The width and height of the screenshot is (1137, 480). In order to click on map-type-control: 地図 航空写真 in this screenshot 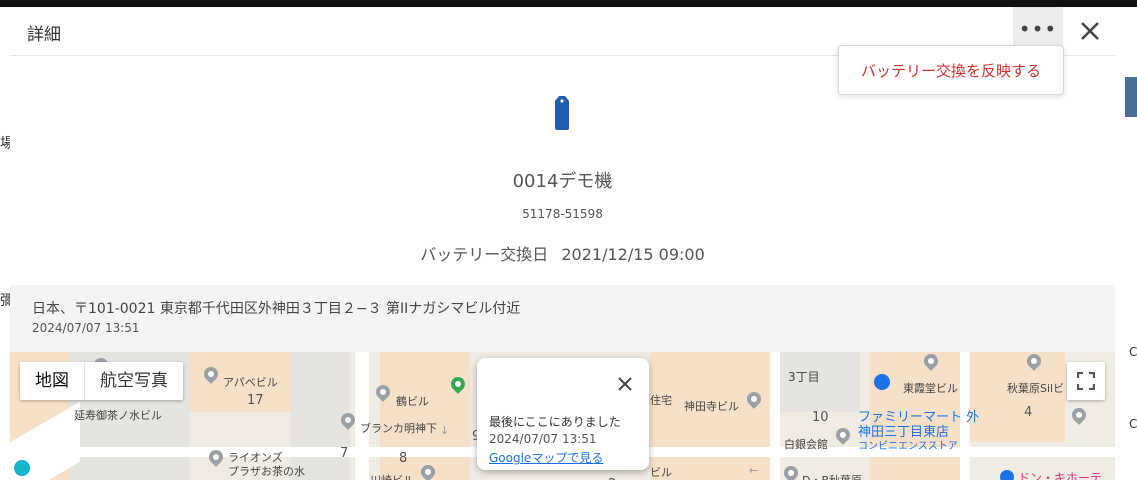, I will do `click(101, 381)`.